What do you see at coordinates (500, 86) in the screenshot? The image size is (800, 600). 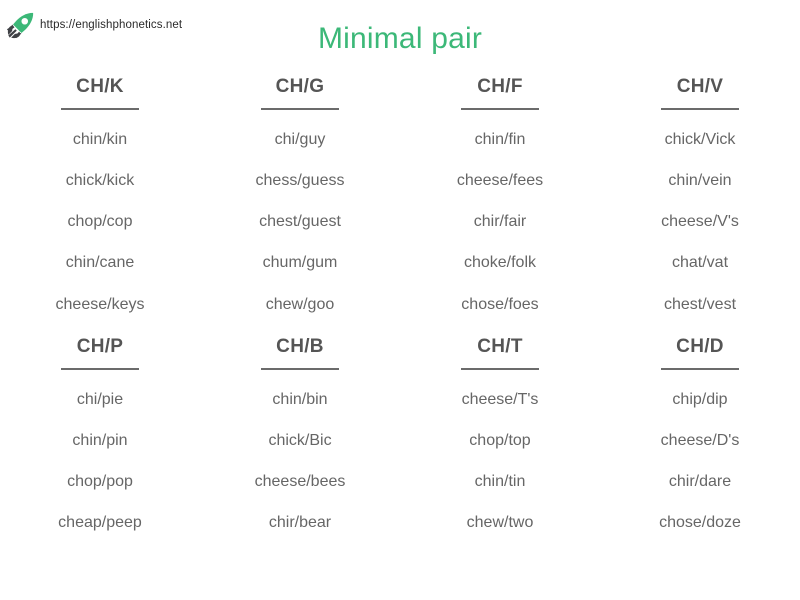 I see `column-header: CH/F` at bounding box center [500, 86].